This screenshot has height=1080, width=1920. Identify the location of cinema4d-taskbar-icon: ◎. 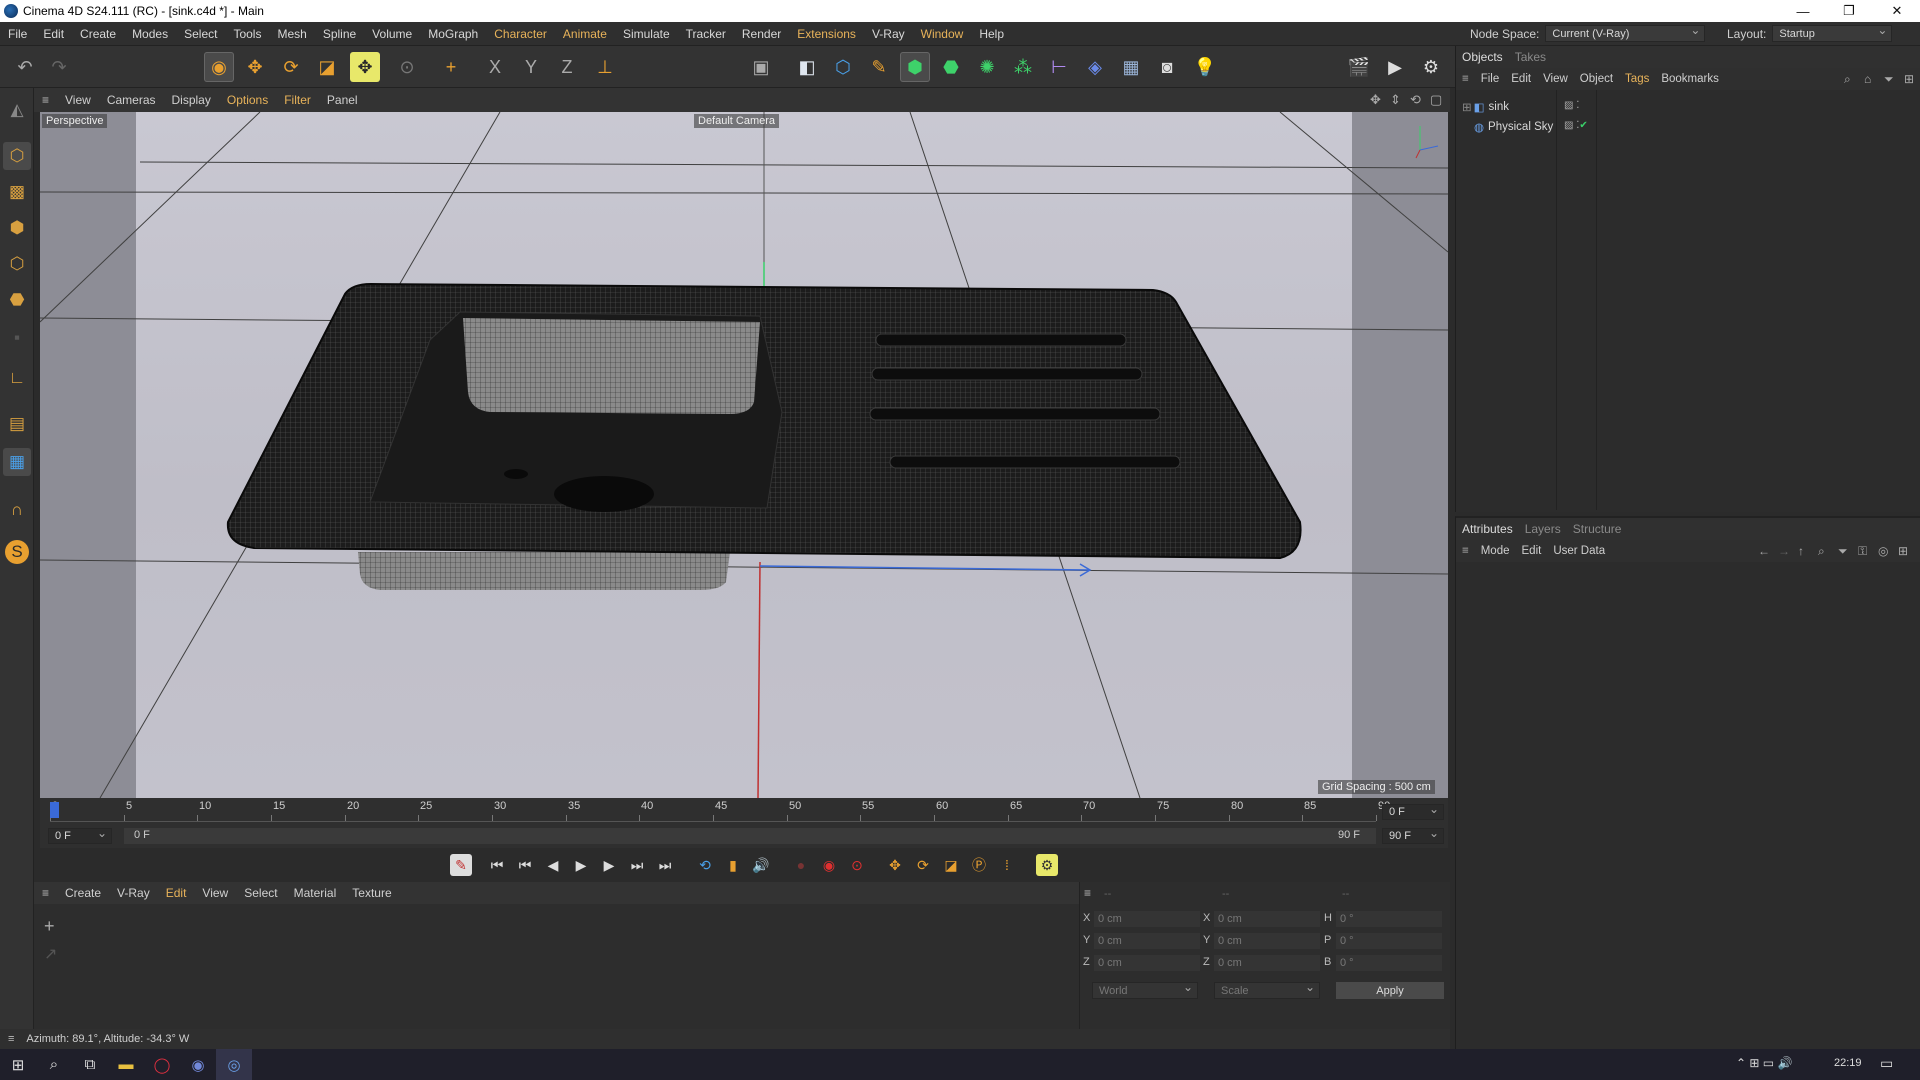
(234, 1064).